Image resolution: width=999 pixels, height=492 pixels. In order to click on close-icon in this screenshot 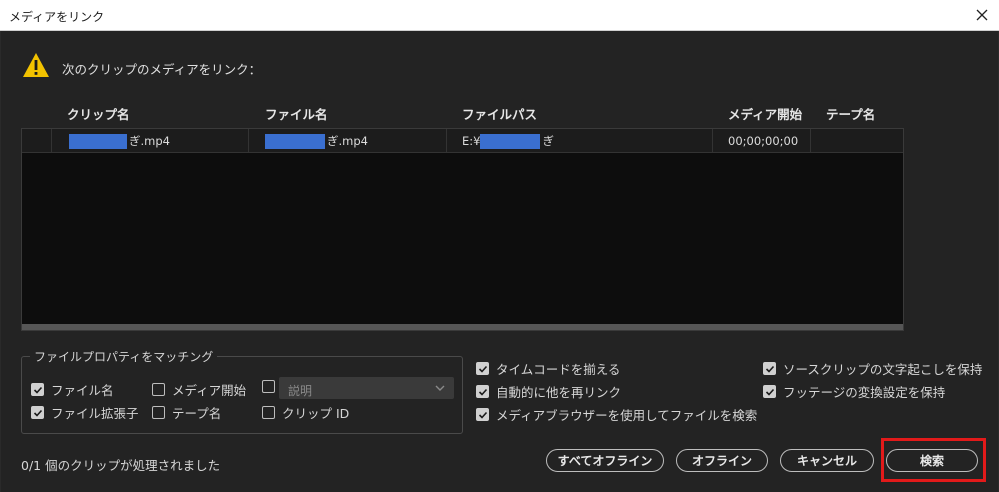, I will do `click(982, 15)`.